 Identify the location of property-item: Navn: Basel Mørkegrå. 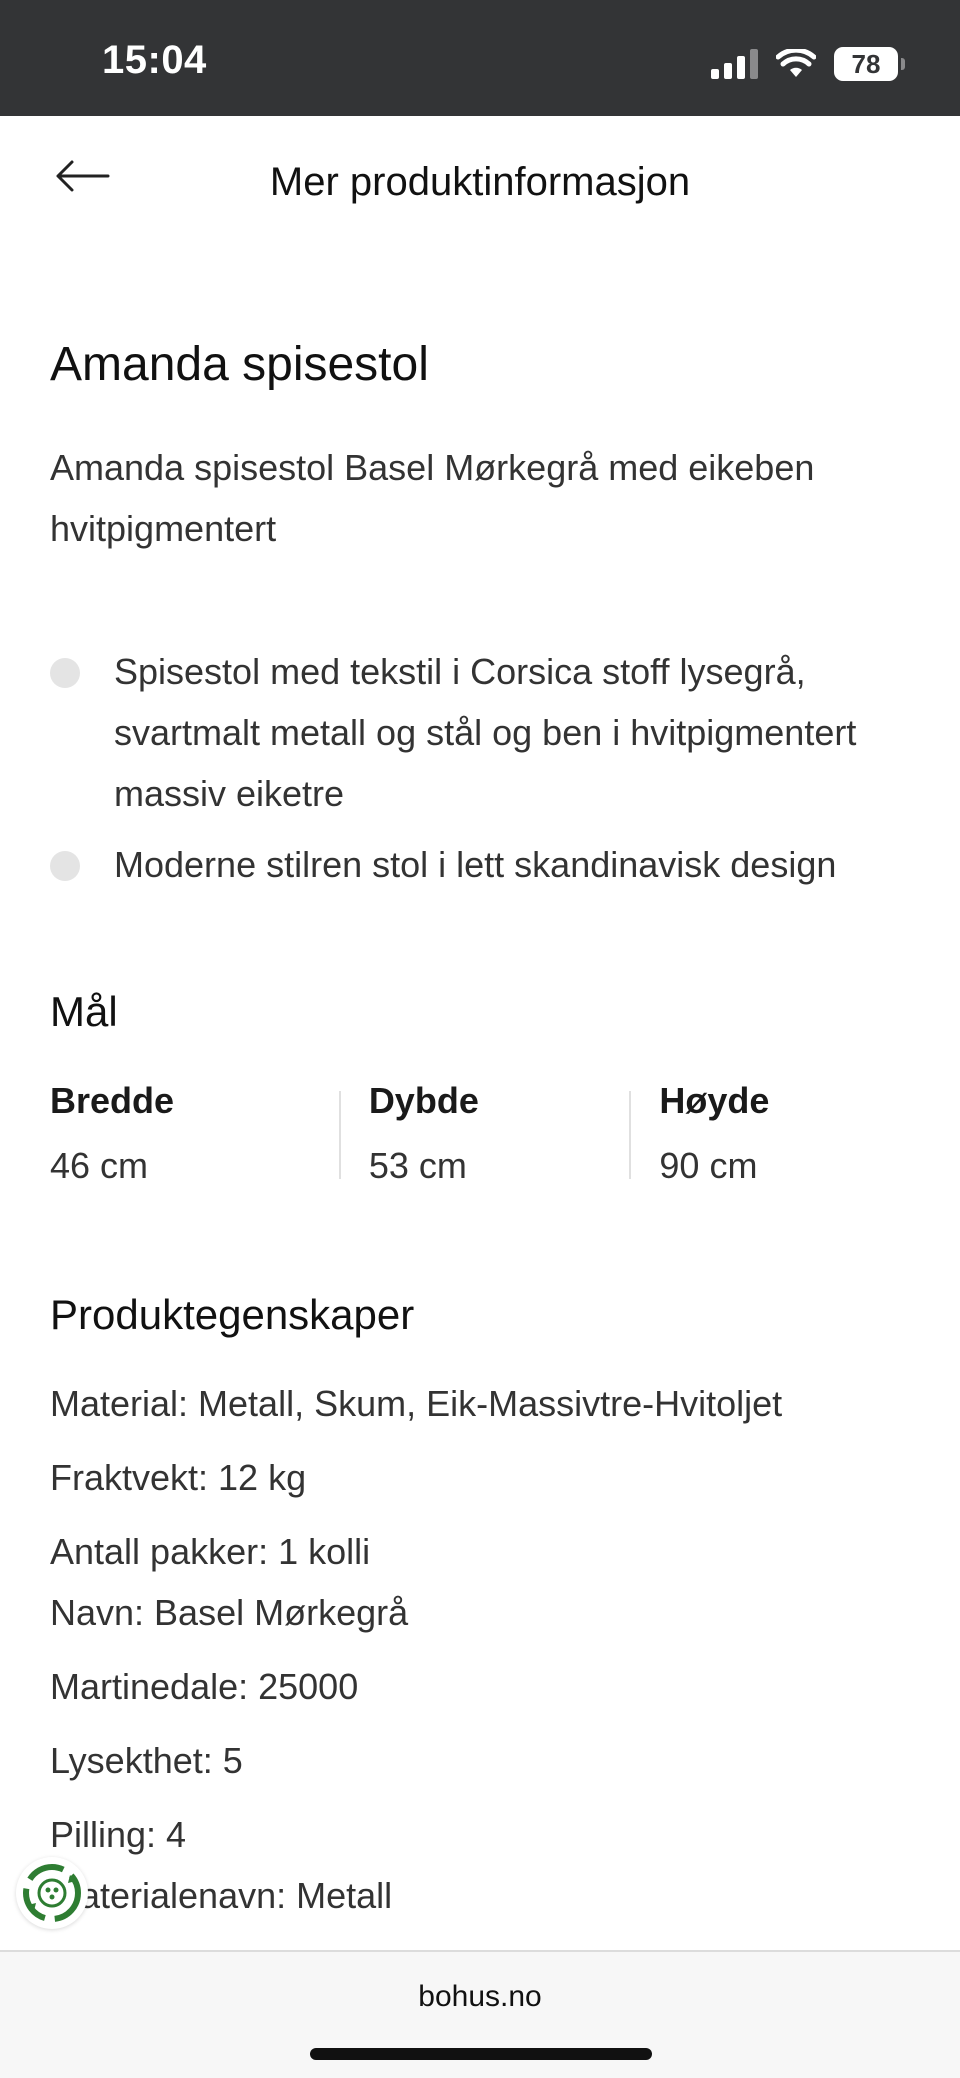
(229, 1612).